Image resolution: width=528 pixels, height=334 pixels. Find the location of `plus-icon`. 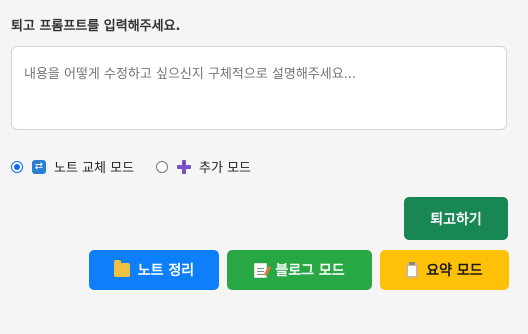

plus-icon is located at coordinates (184, 166).